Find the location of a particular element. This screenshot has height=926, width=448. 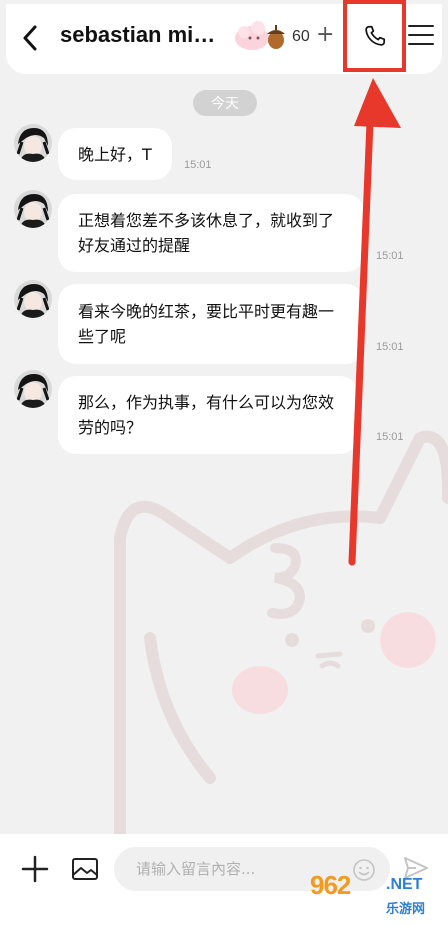

message-bubble: 正想着您差不多该休息了，就收到了好友通过的提醒 is located at coordinates (211, 233).